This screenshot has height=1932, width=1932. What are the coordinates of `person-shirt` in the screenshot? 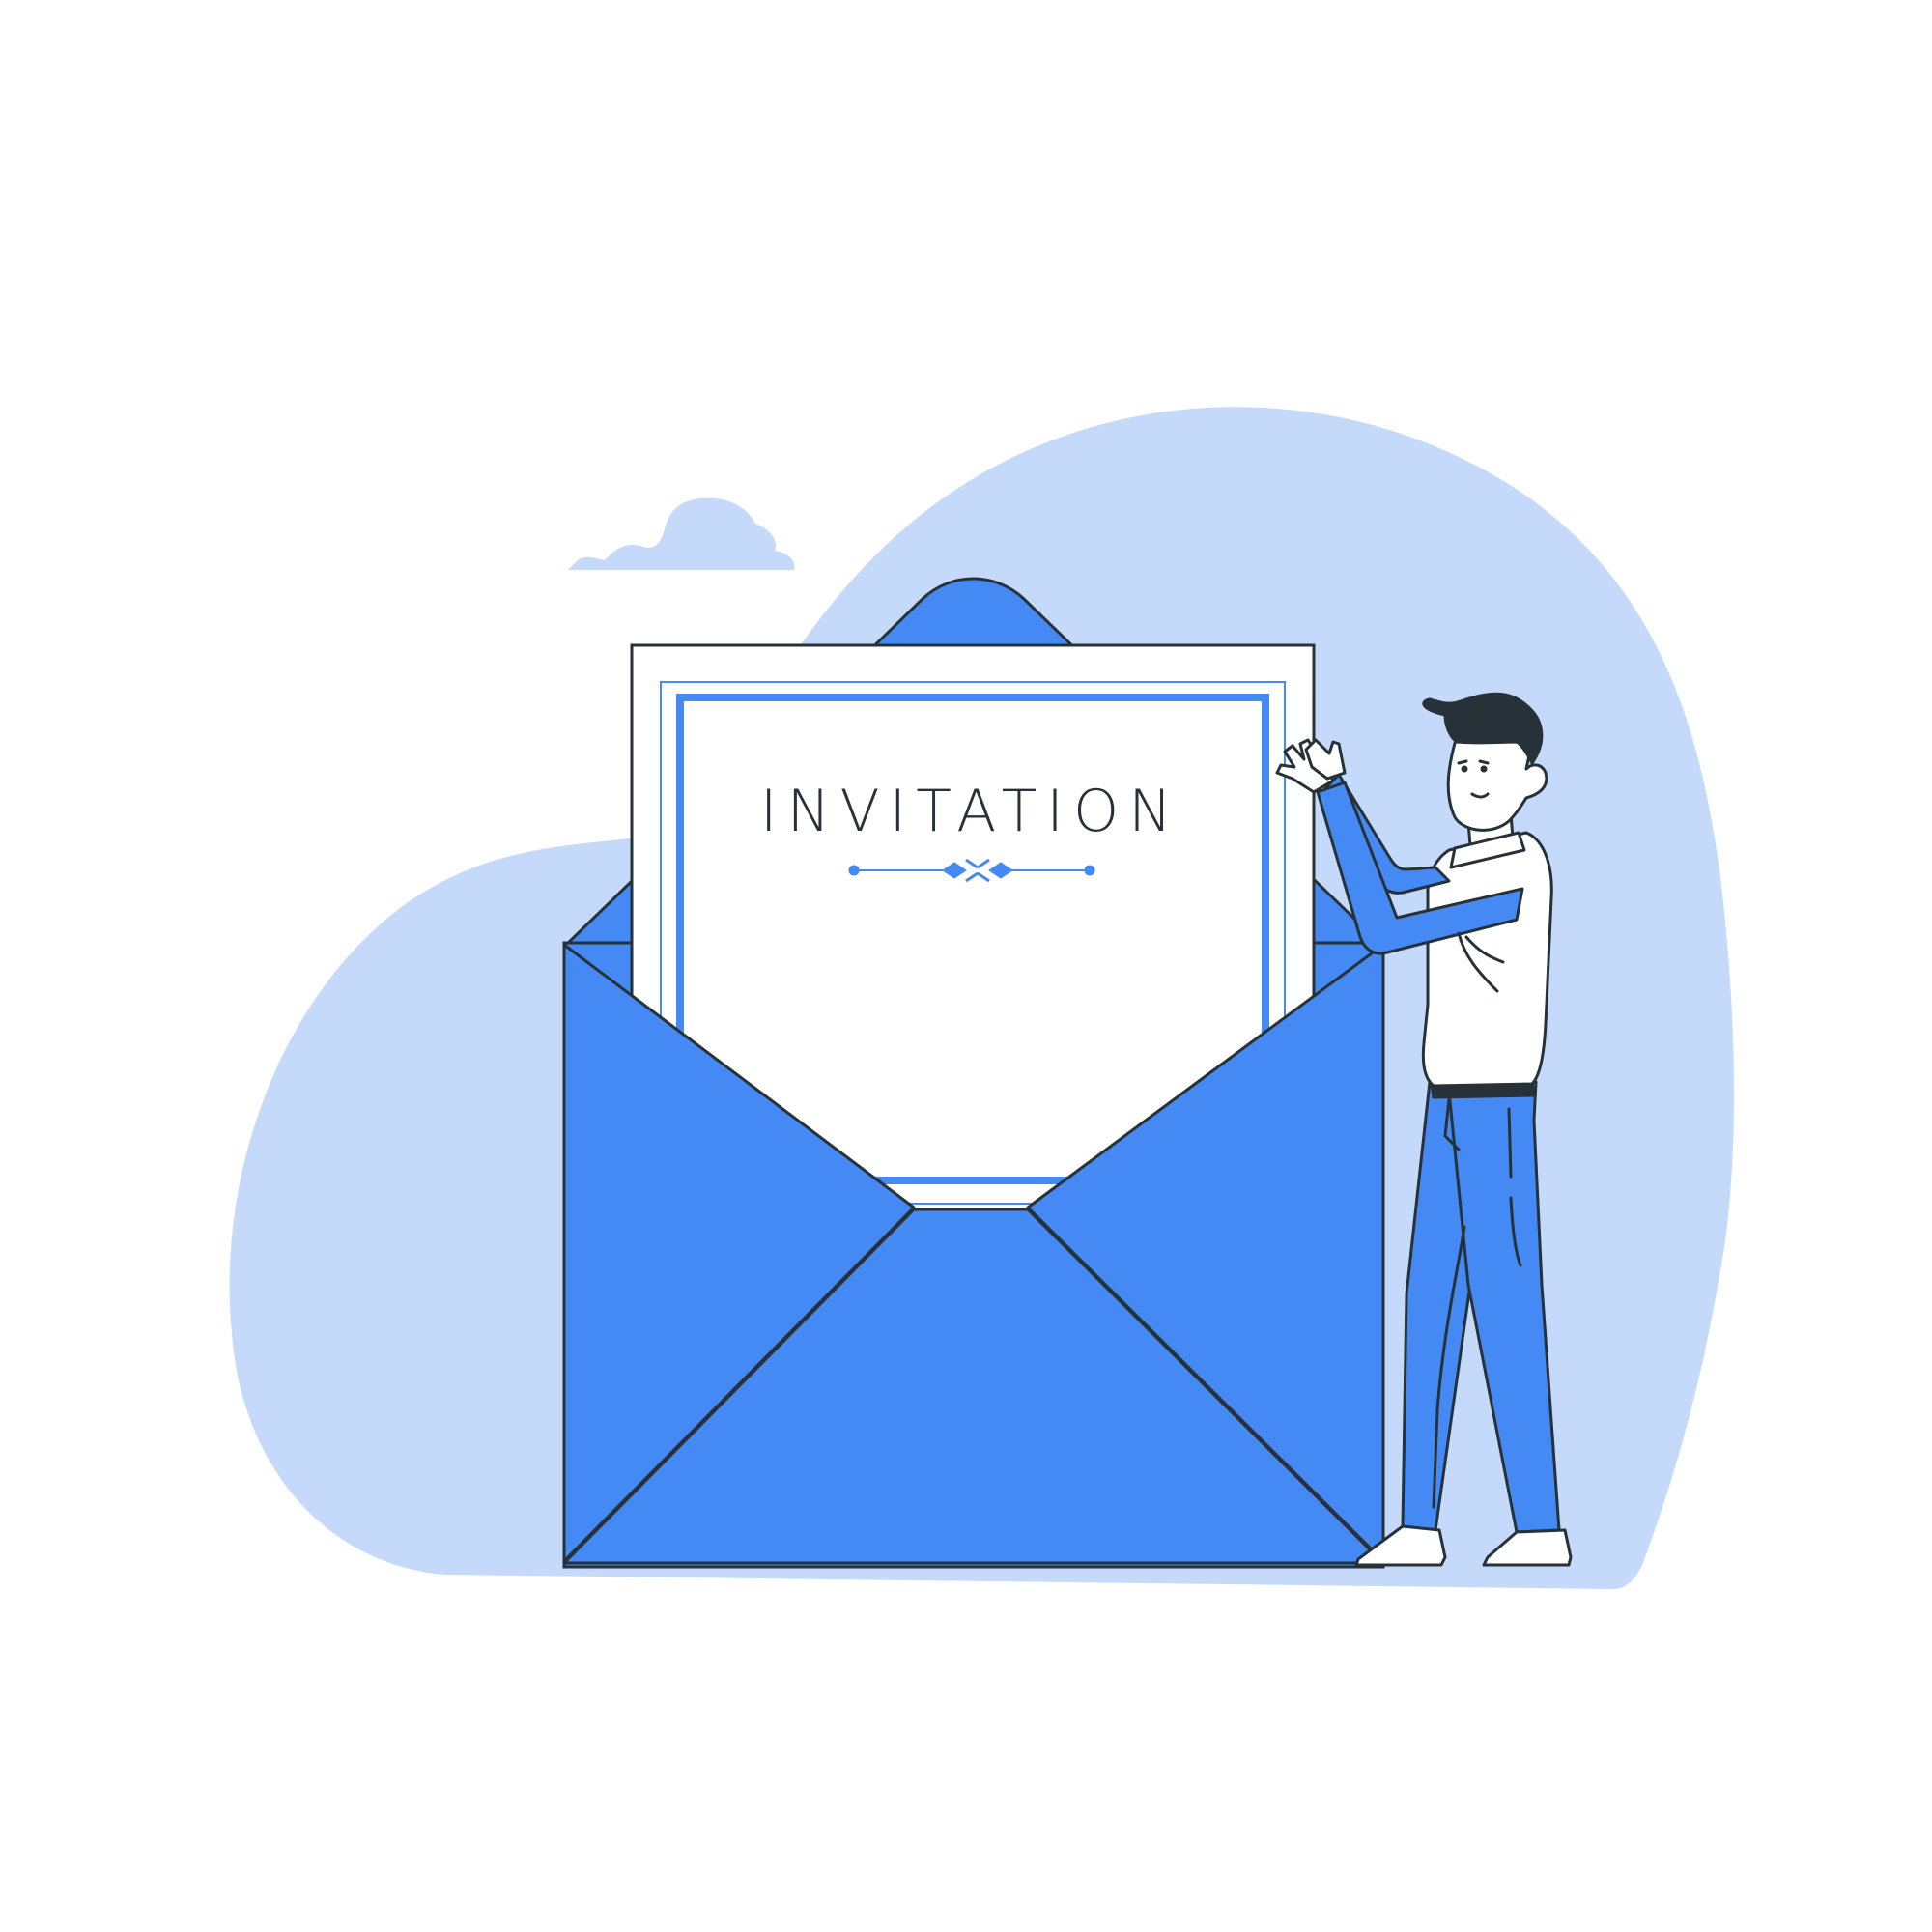 It's located at (1487, 959).